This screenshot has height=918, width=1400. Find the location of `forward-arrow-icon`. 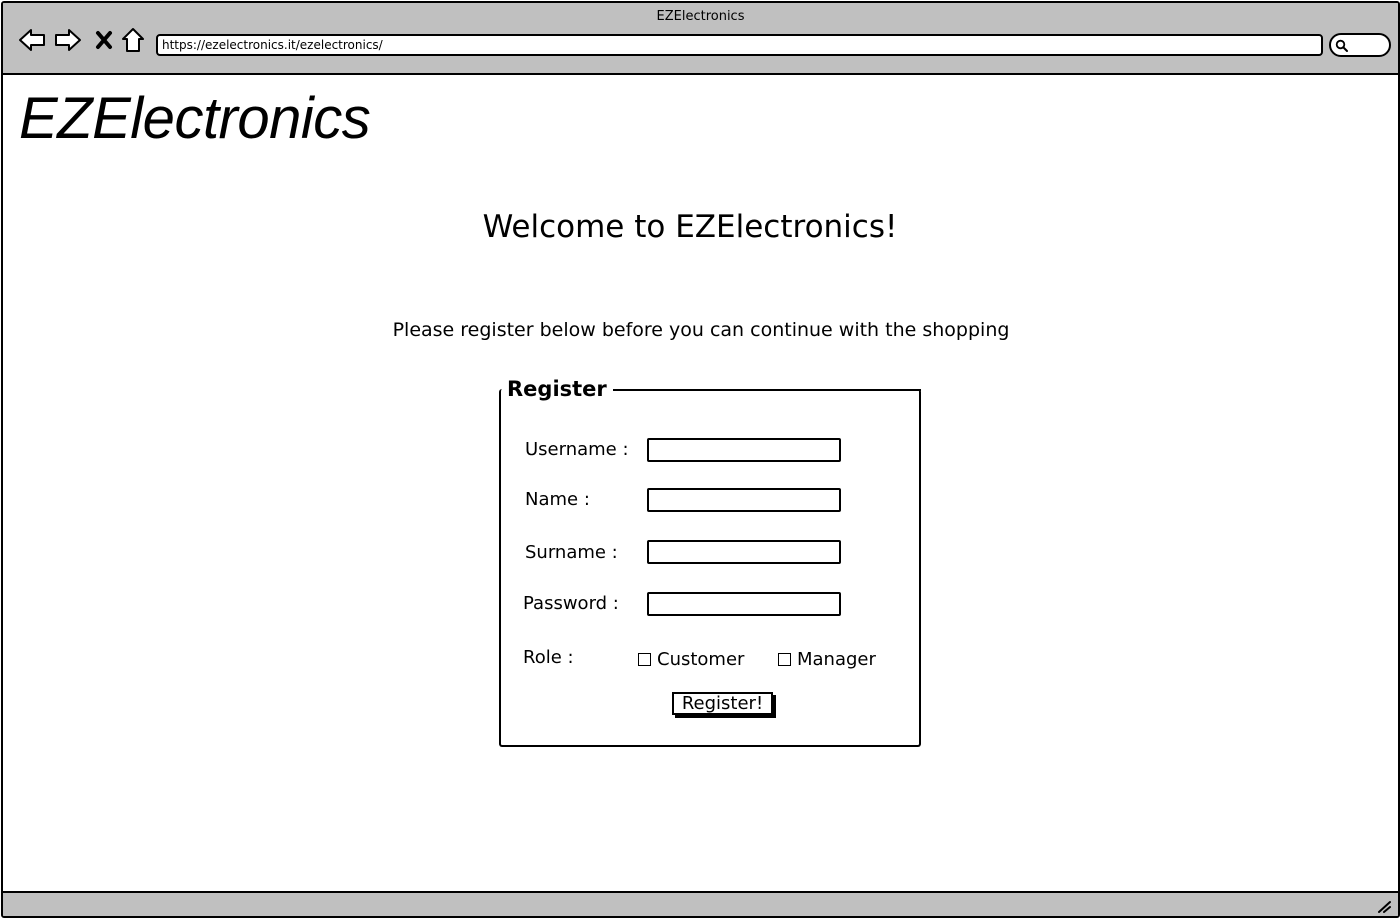

forward-arrow-icon is located at coordinates (68, 40).